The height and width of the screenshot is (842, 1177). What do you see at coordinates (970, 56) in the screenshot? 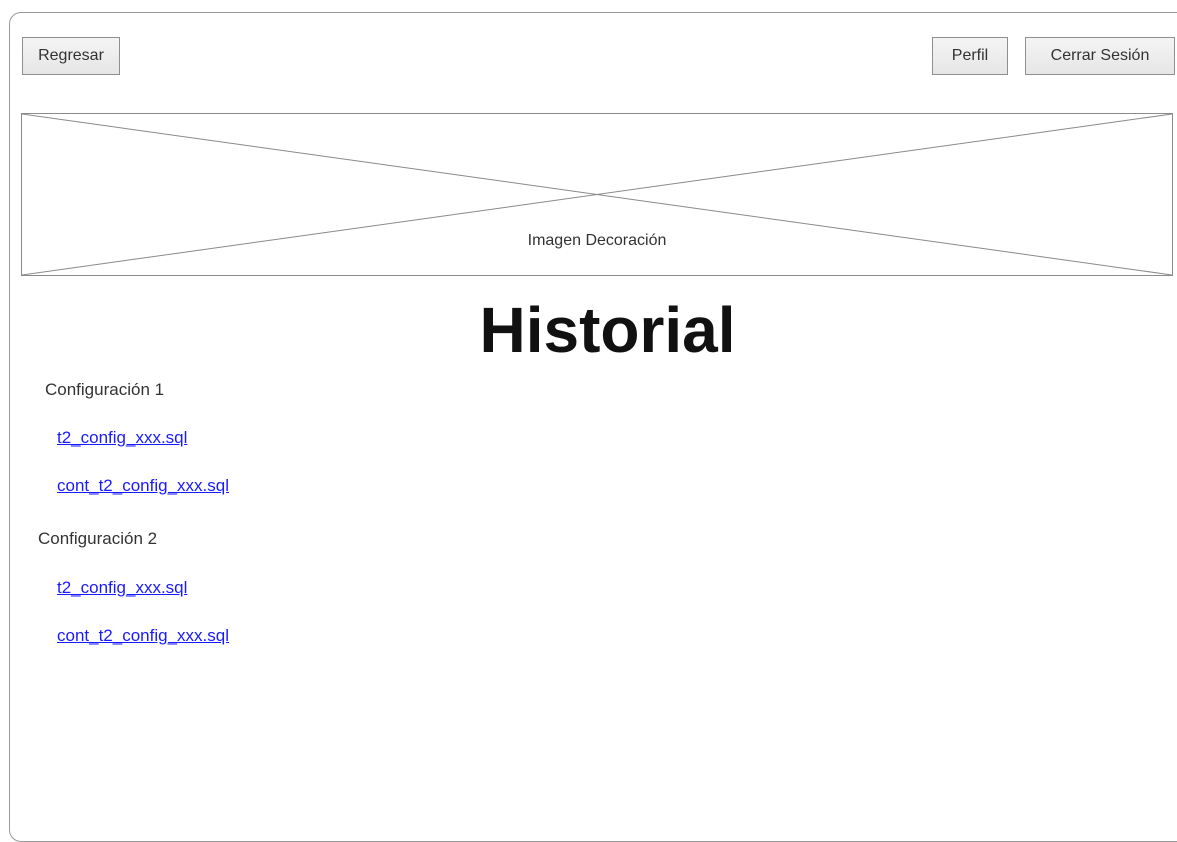
I see `profile-button: Perfil` at bounding box center [970, 56].